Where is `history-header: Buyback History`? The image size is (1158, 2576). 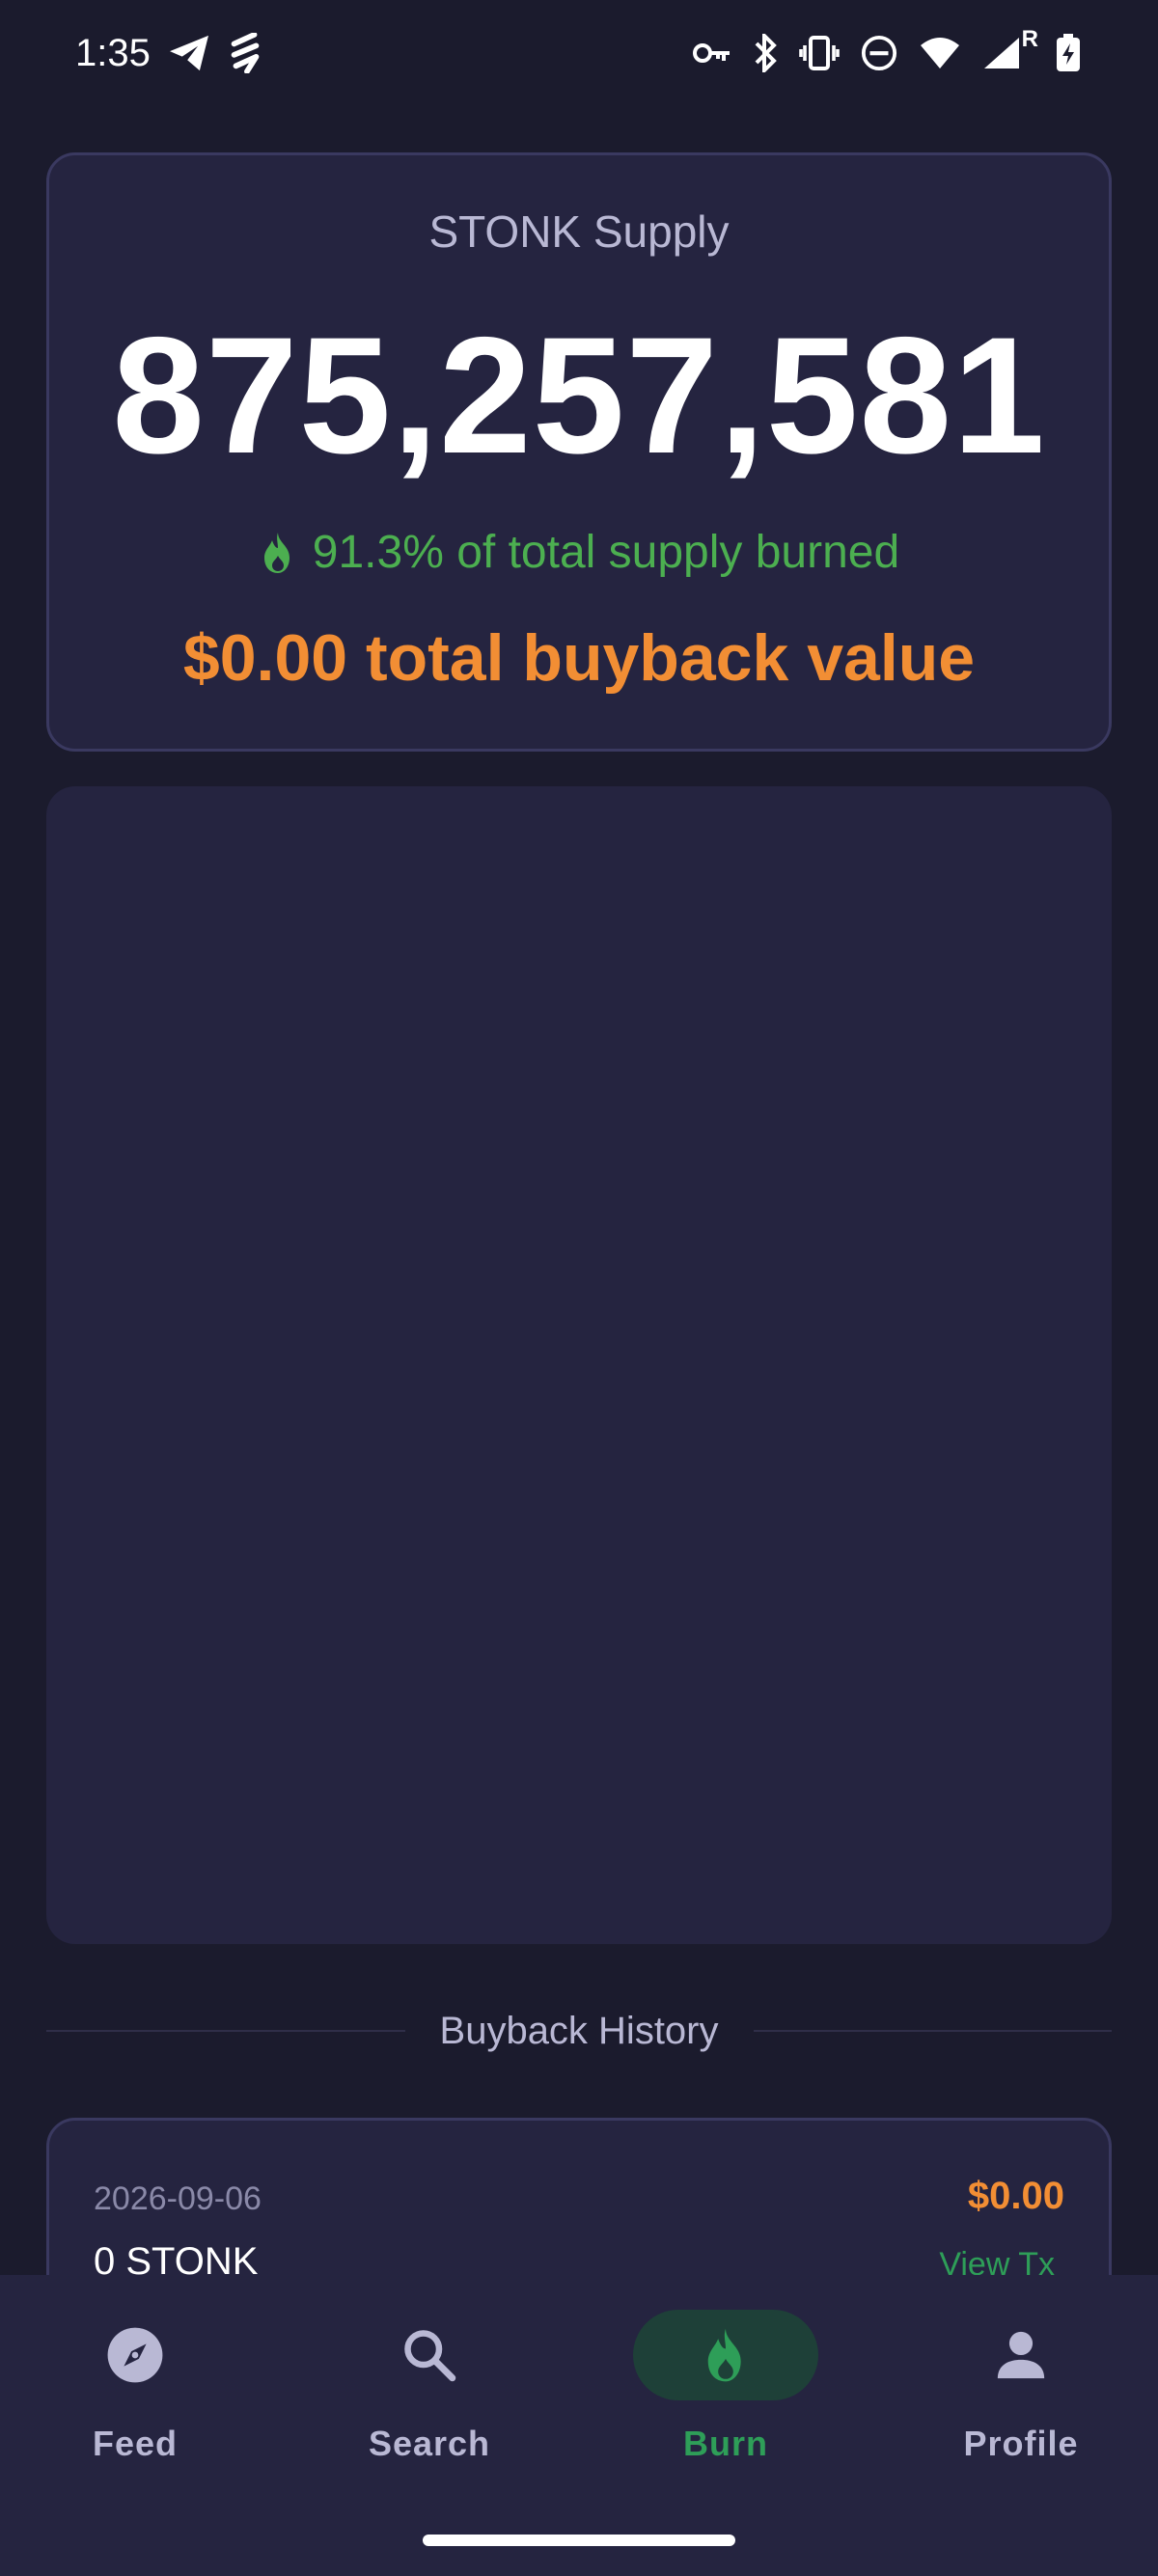
history-header: Buyback History is located at coordinates (579, 2031).